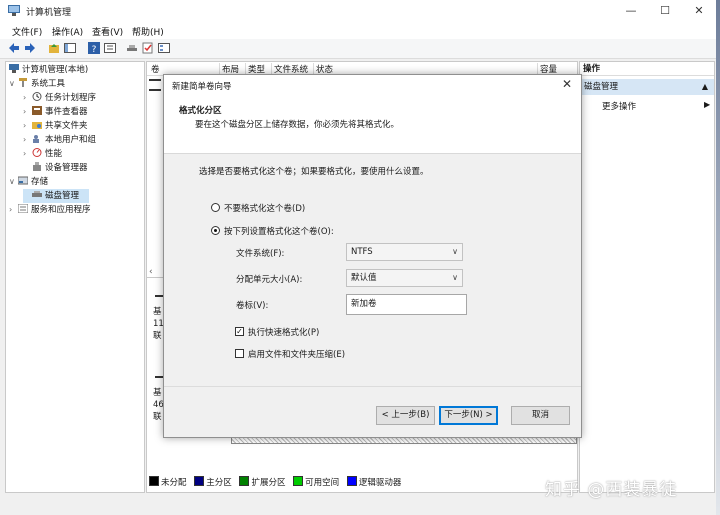 The image size is (720, 515). What do you see at coordinates (40, 182) in the screenshot?
I see `tree-label-storage: 存储` at bounding box center [40, 182].